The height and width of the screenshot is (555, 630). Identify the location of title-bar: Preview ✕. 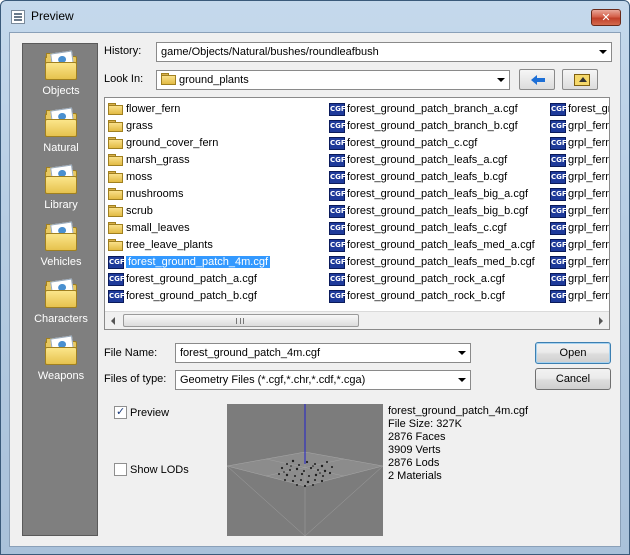
(315, 16).